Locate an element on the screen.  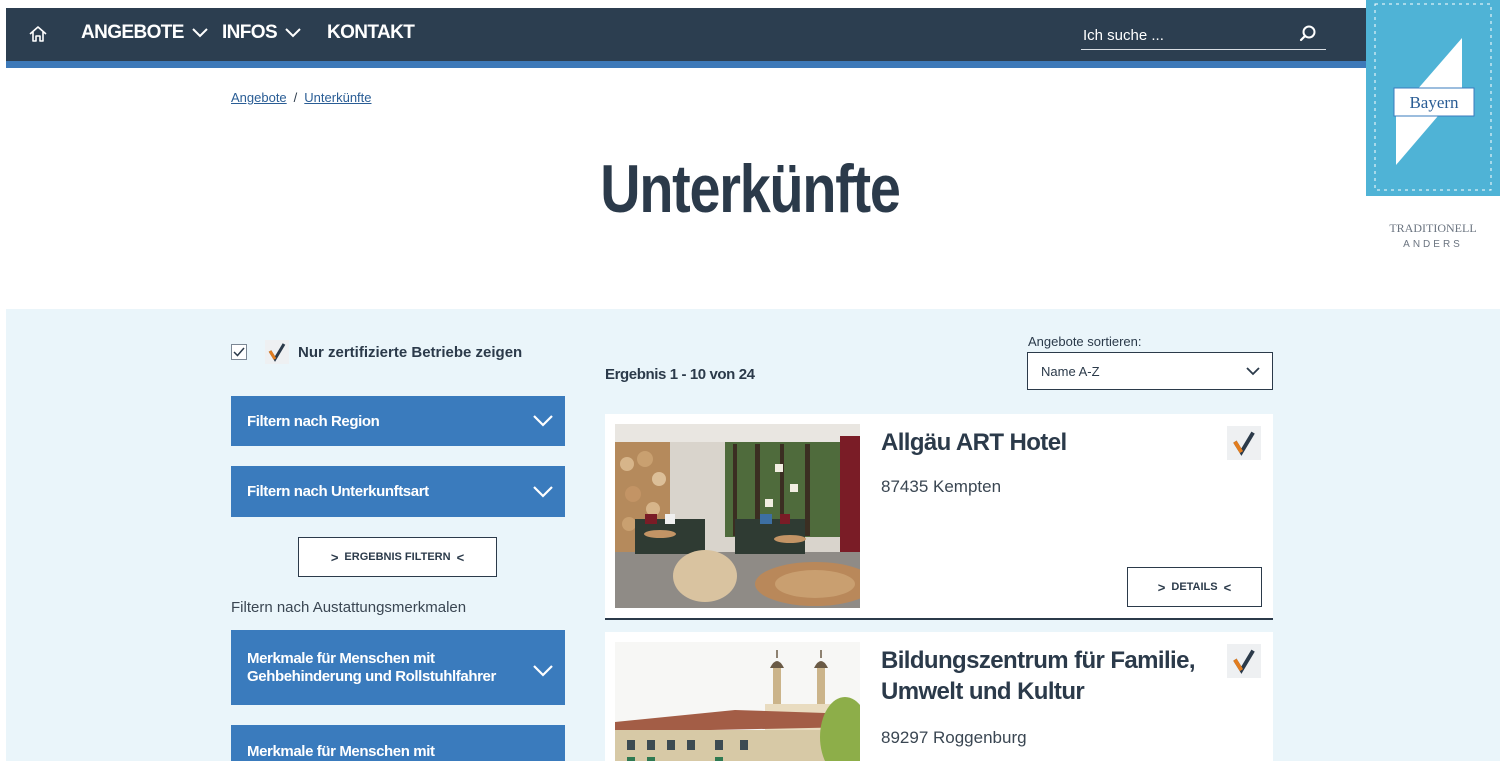
education-center-image is located at coordinates (737, 701).